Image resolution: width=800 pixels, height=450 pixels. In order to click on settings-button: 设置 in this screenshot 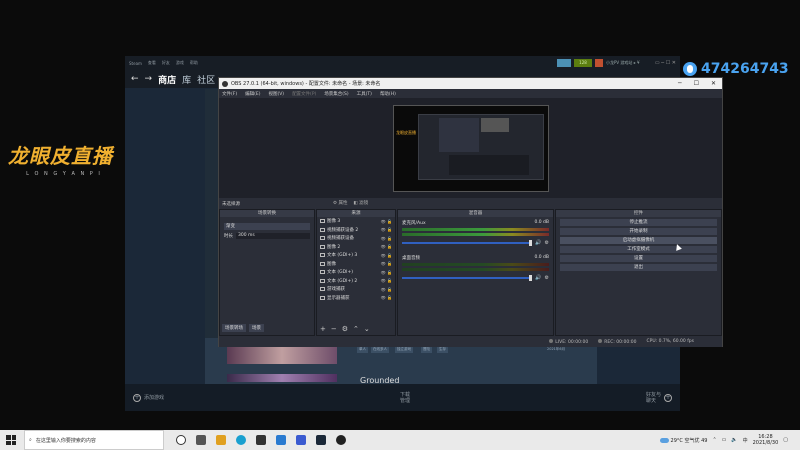, I will do `click(638, 258)`.